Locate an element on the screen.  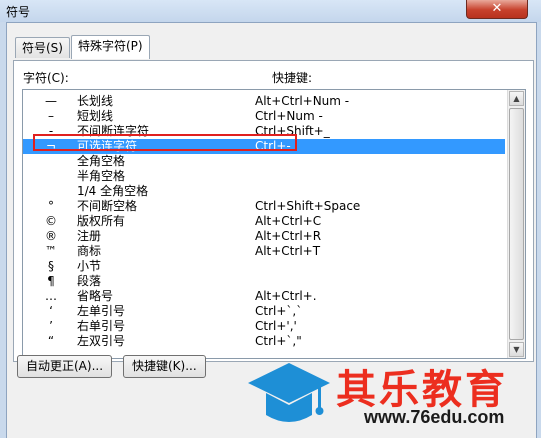
list-row: … 省略号 Alt+Ctrl+. is located at coordinates (264, 296).